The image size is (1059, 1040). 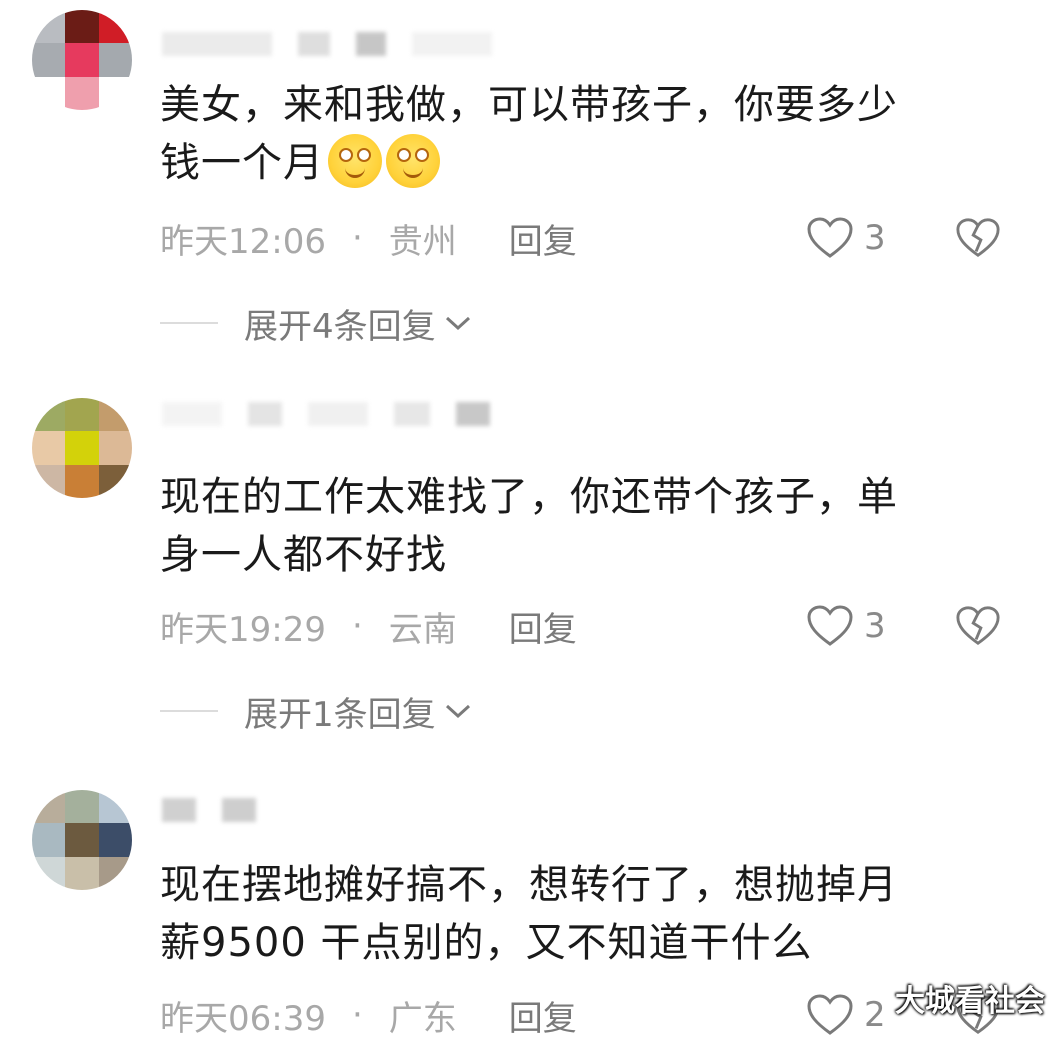 What do you see at coordinates (368, 238) in the screenshot?
I see `comment-meta: 昨天12:06 · 贵州 回复` at bounding box center [368, 238].